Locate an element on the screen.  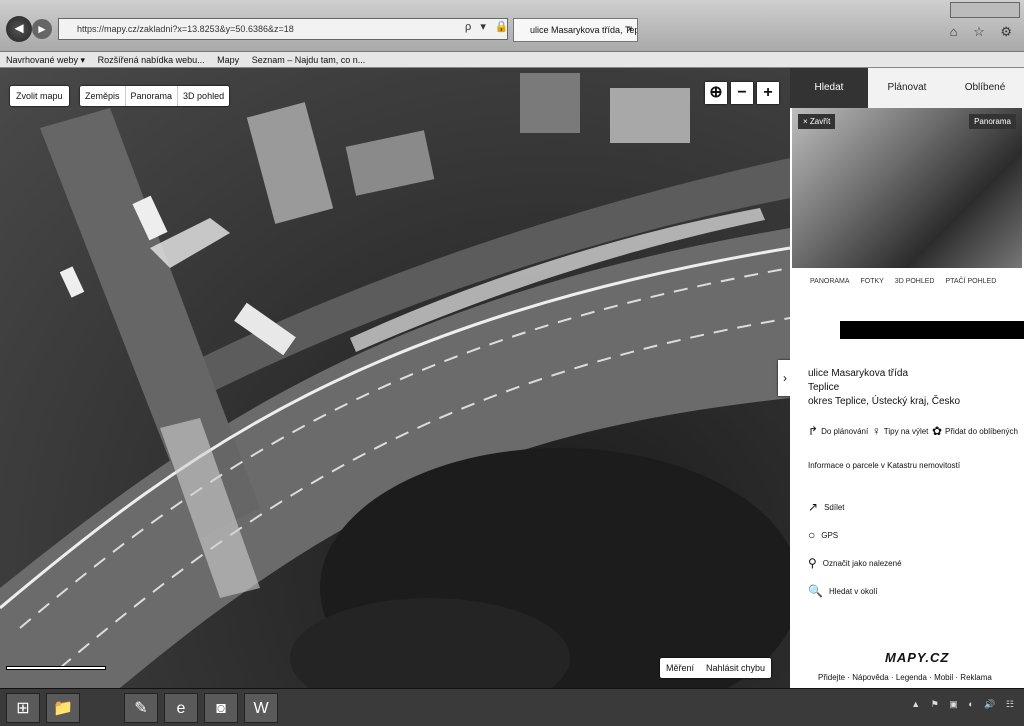
browser-toolbar-icons: ⌂ ☆ ⚙ is located at coordinates (984, 32).